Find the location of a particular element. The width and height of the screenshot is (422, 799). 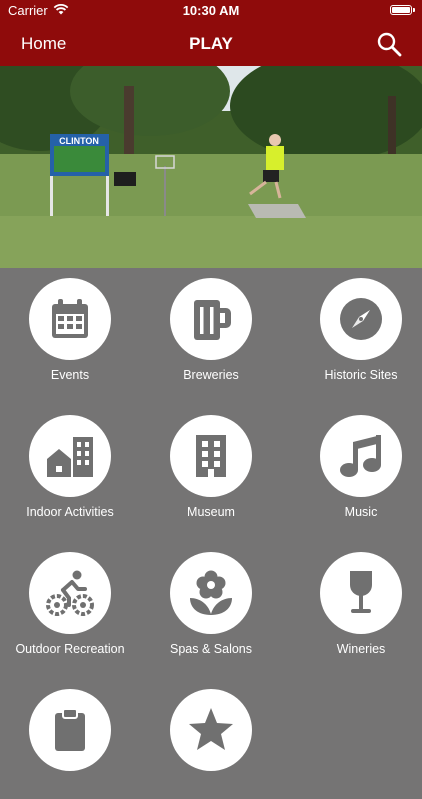

status-time: 10:30 AM is located at coordinates (211, 10).